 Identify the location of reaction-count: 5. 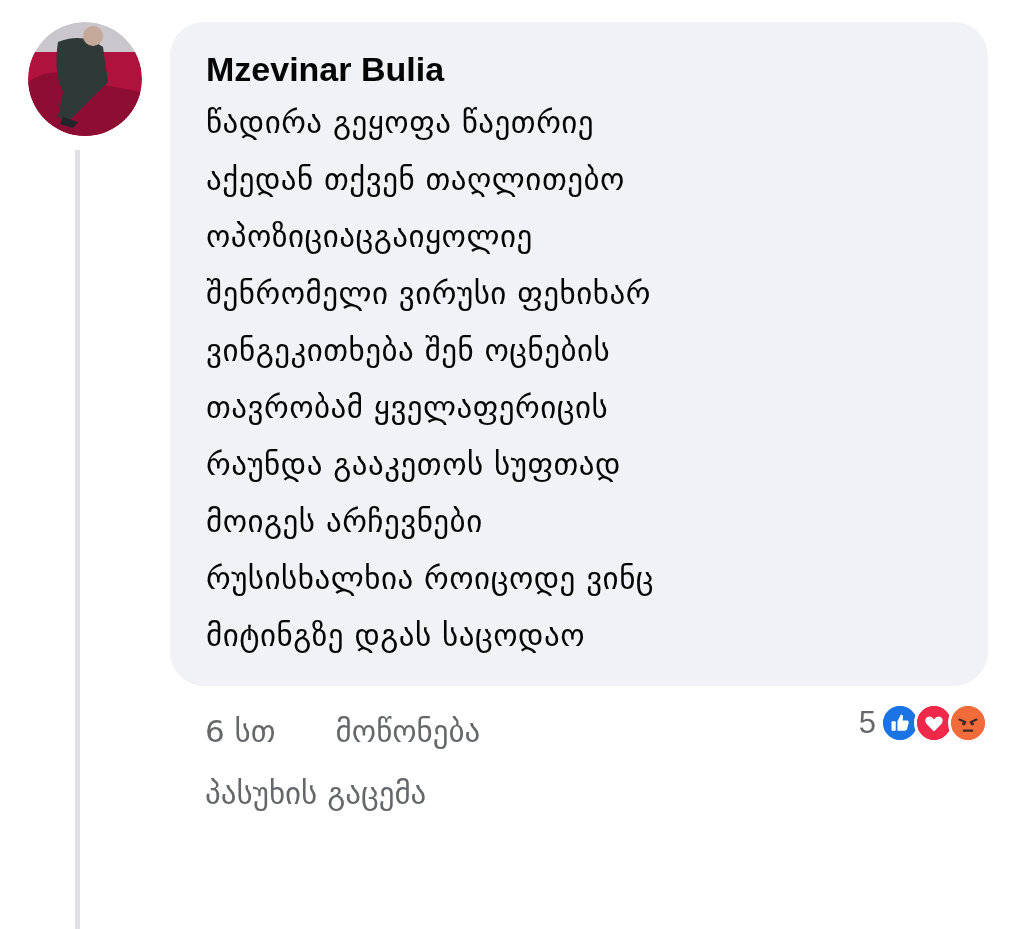
(867, 723).